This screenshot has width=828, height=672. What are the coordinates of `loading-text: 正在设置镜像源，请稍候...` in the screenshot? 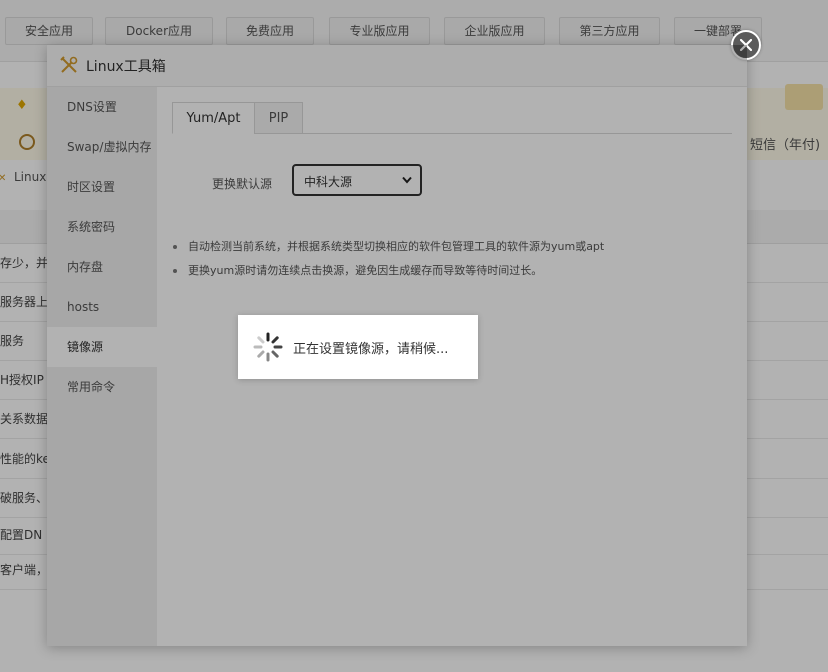 It's located at (371, 349).